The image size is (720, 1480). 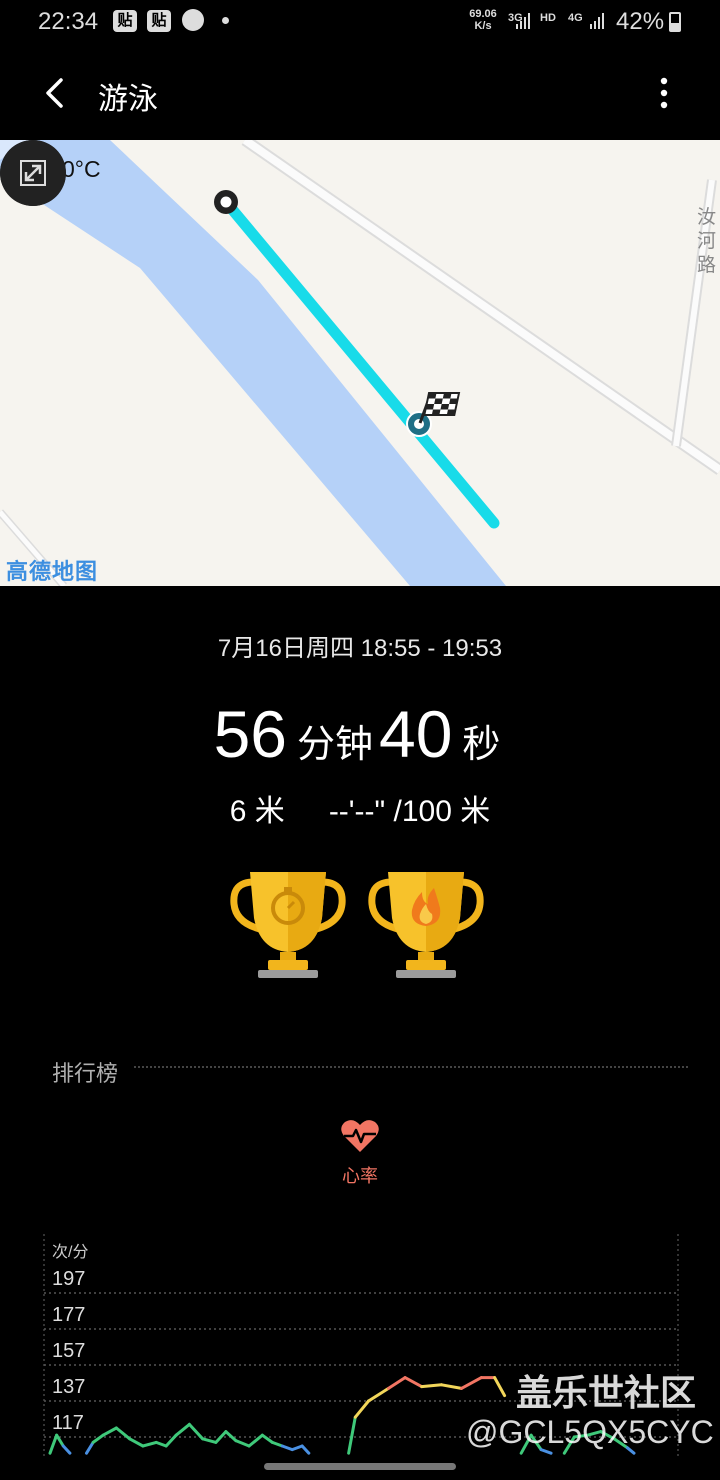 I want to click on heart-rate-icon, so click(x=360, y=1136).